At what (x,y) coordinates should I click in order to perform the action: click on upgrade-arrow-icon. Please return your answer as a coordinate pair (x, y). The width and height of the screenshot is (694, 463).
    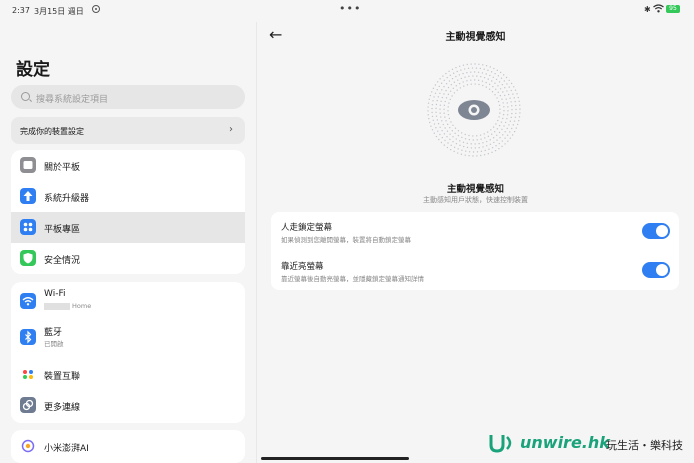
    Looking at the image, I should click on (28, 196).